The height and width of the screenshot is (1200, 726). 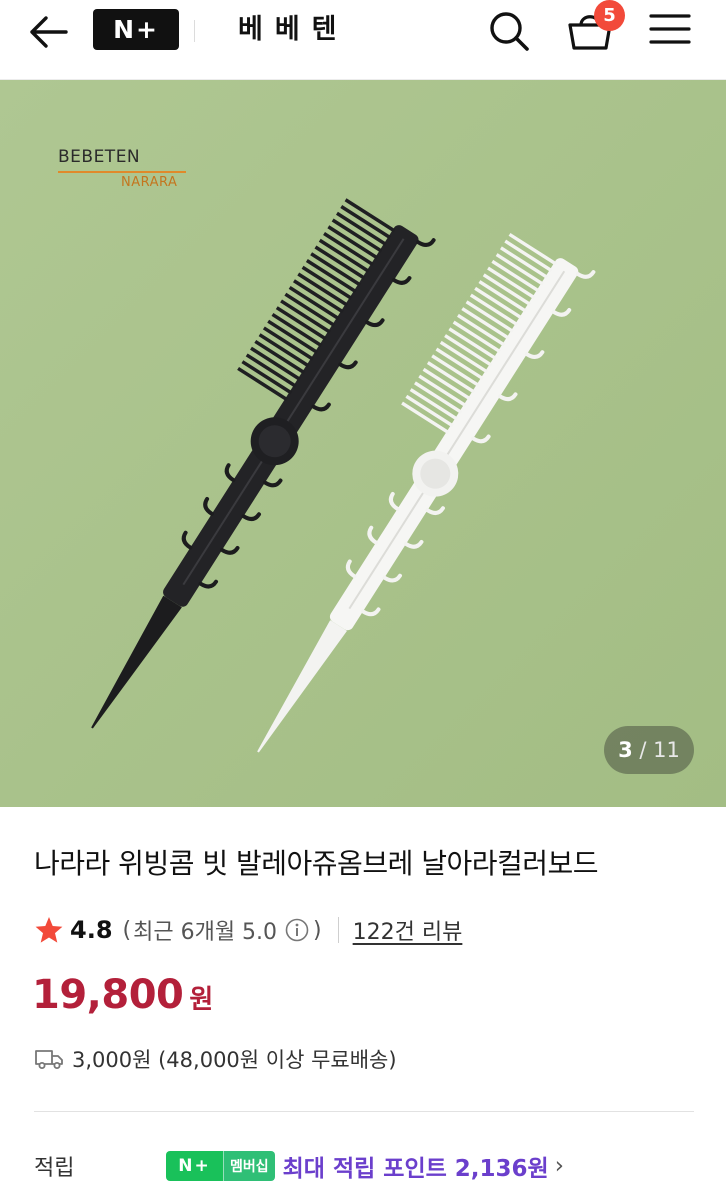 I want to click on naver-plus-logo-text: N+, so click(x=136, y=29).